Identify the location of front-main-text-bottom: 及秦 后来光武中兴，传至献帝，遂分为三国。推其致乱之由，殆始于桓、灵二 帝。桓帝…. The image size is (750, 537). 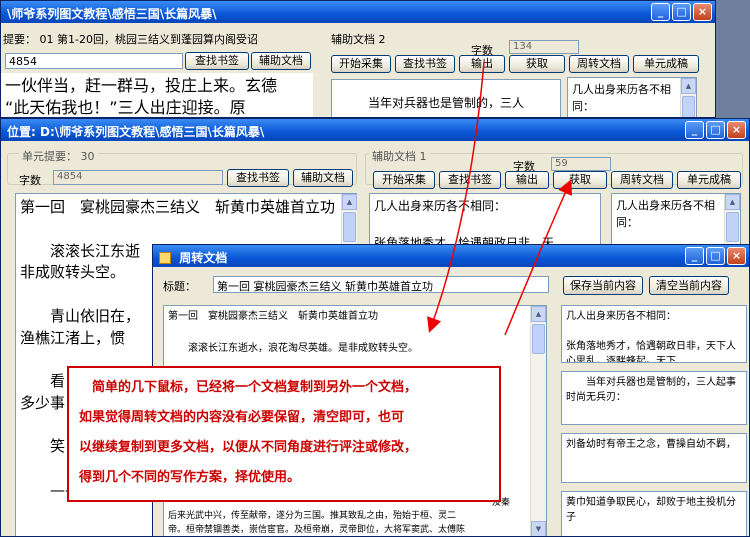
(339, 516).